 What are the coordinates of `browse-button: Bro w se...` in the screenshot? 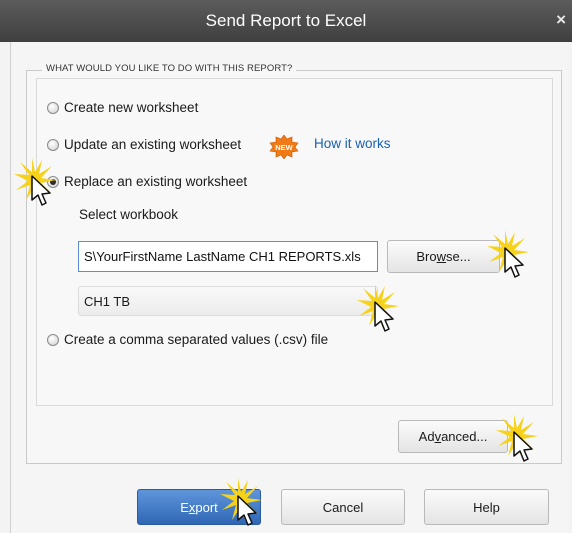 It's located at (443, 256).